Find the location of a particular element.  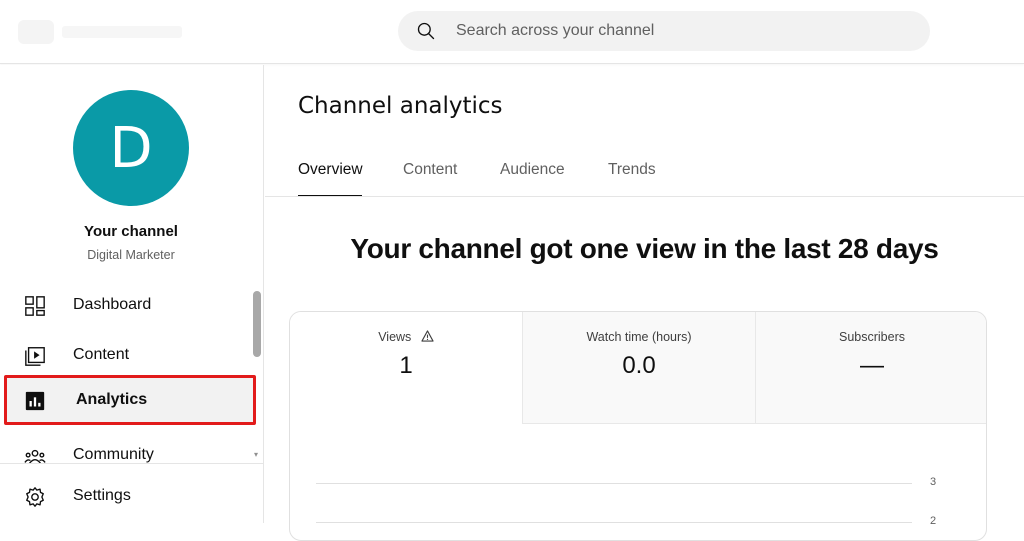

search-icon is located at coordinates (426, 31).